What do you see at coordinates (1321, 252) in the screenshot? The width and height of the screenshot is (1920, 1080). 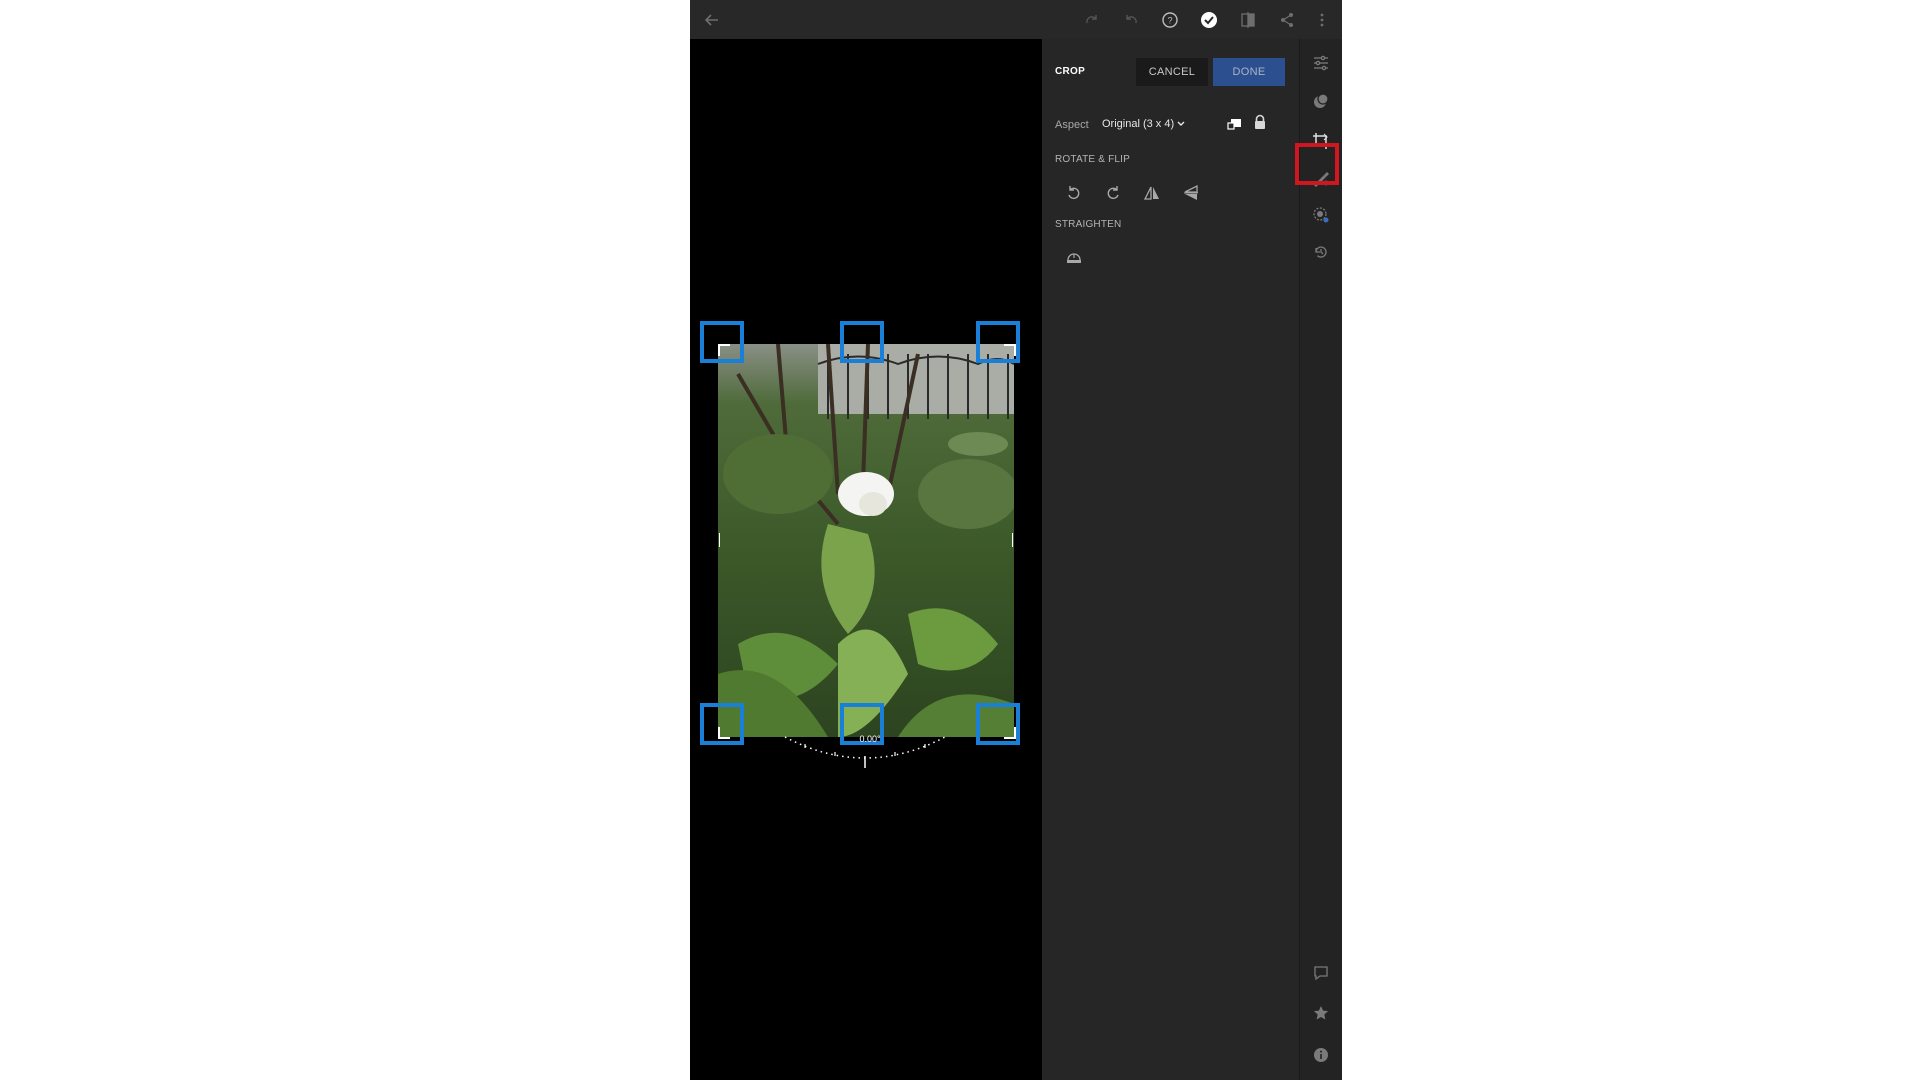 I see `history-icon` at bounding box center [1321, 252].